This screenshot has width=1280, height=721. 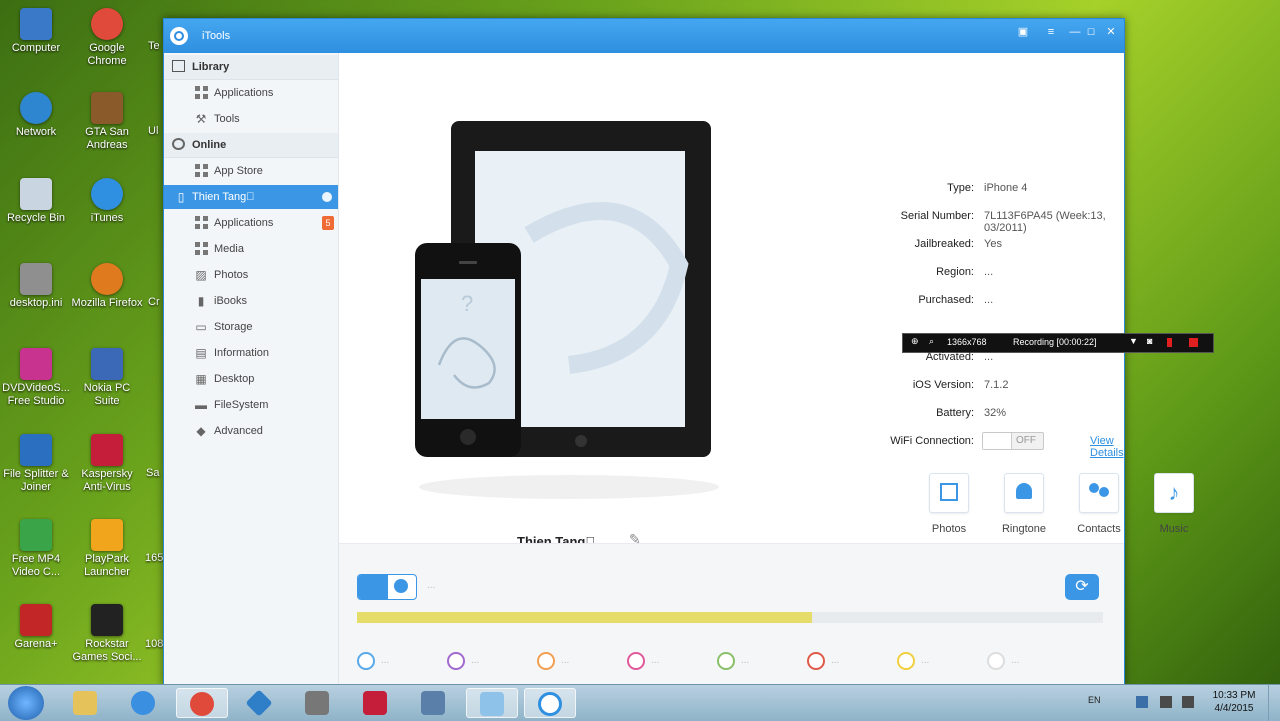 What do you see at coordinates (373, 587) in the screenshot?
I see `device-storage-tab` at bounding box center [373, 587].